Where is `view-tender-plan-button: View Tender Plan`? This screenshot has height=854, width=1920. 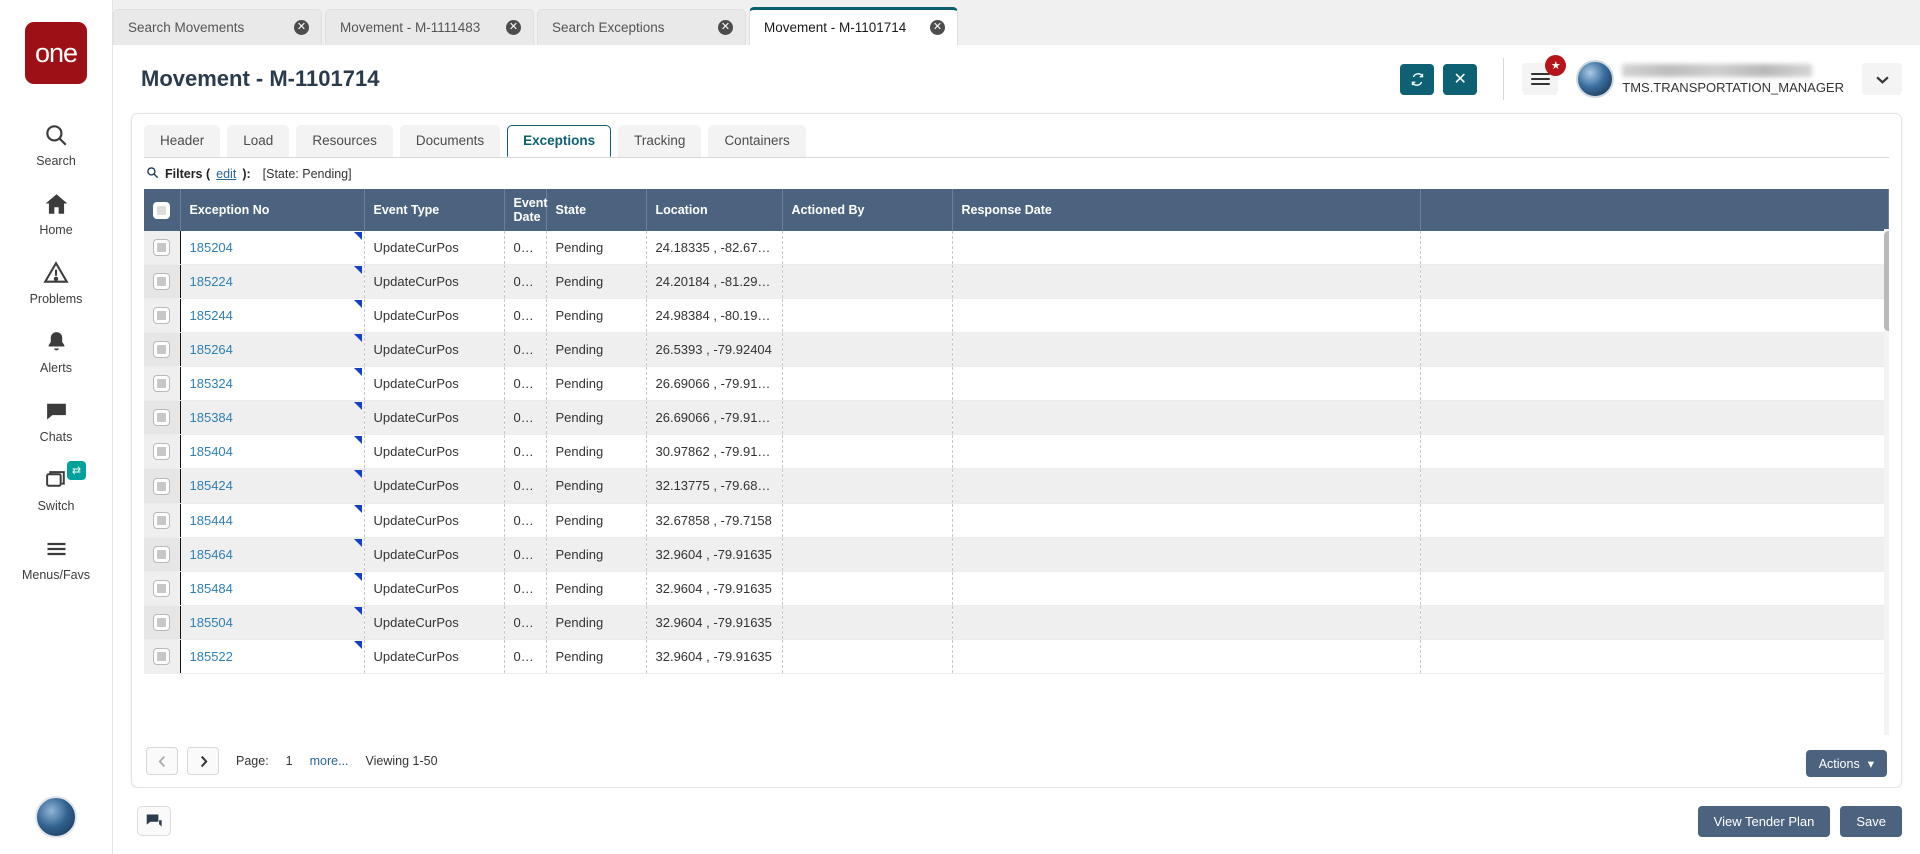
view-tender-plan-button: View Tender Plan is located at coordinates (1764, 821).